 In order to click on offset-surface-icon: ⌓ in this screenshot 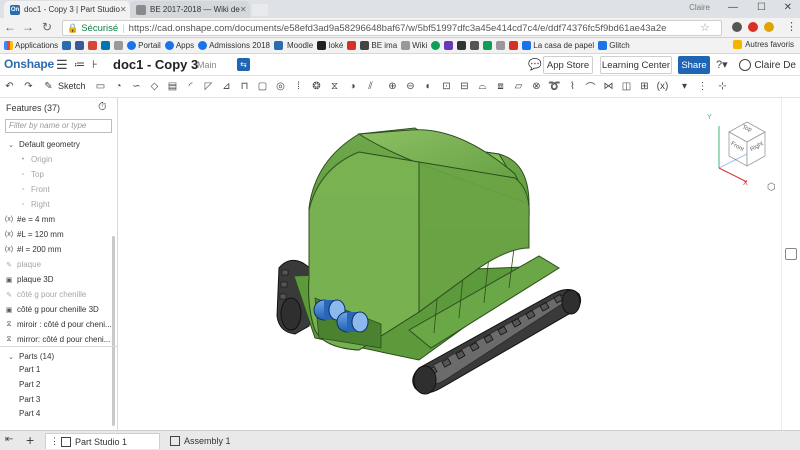, I will do `click(482, 86)`.